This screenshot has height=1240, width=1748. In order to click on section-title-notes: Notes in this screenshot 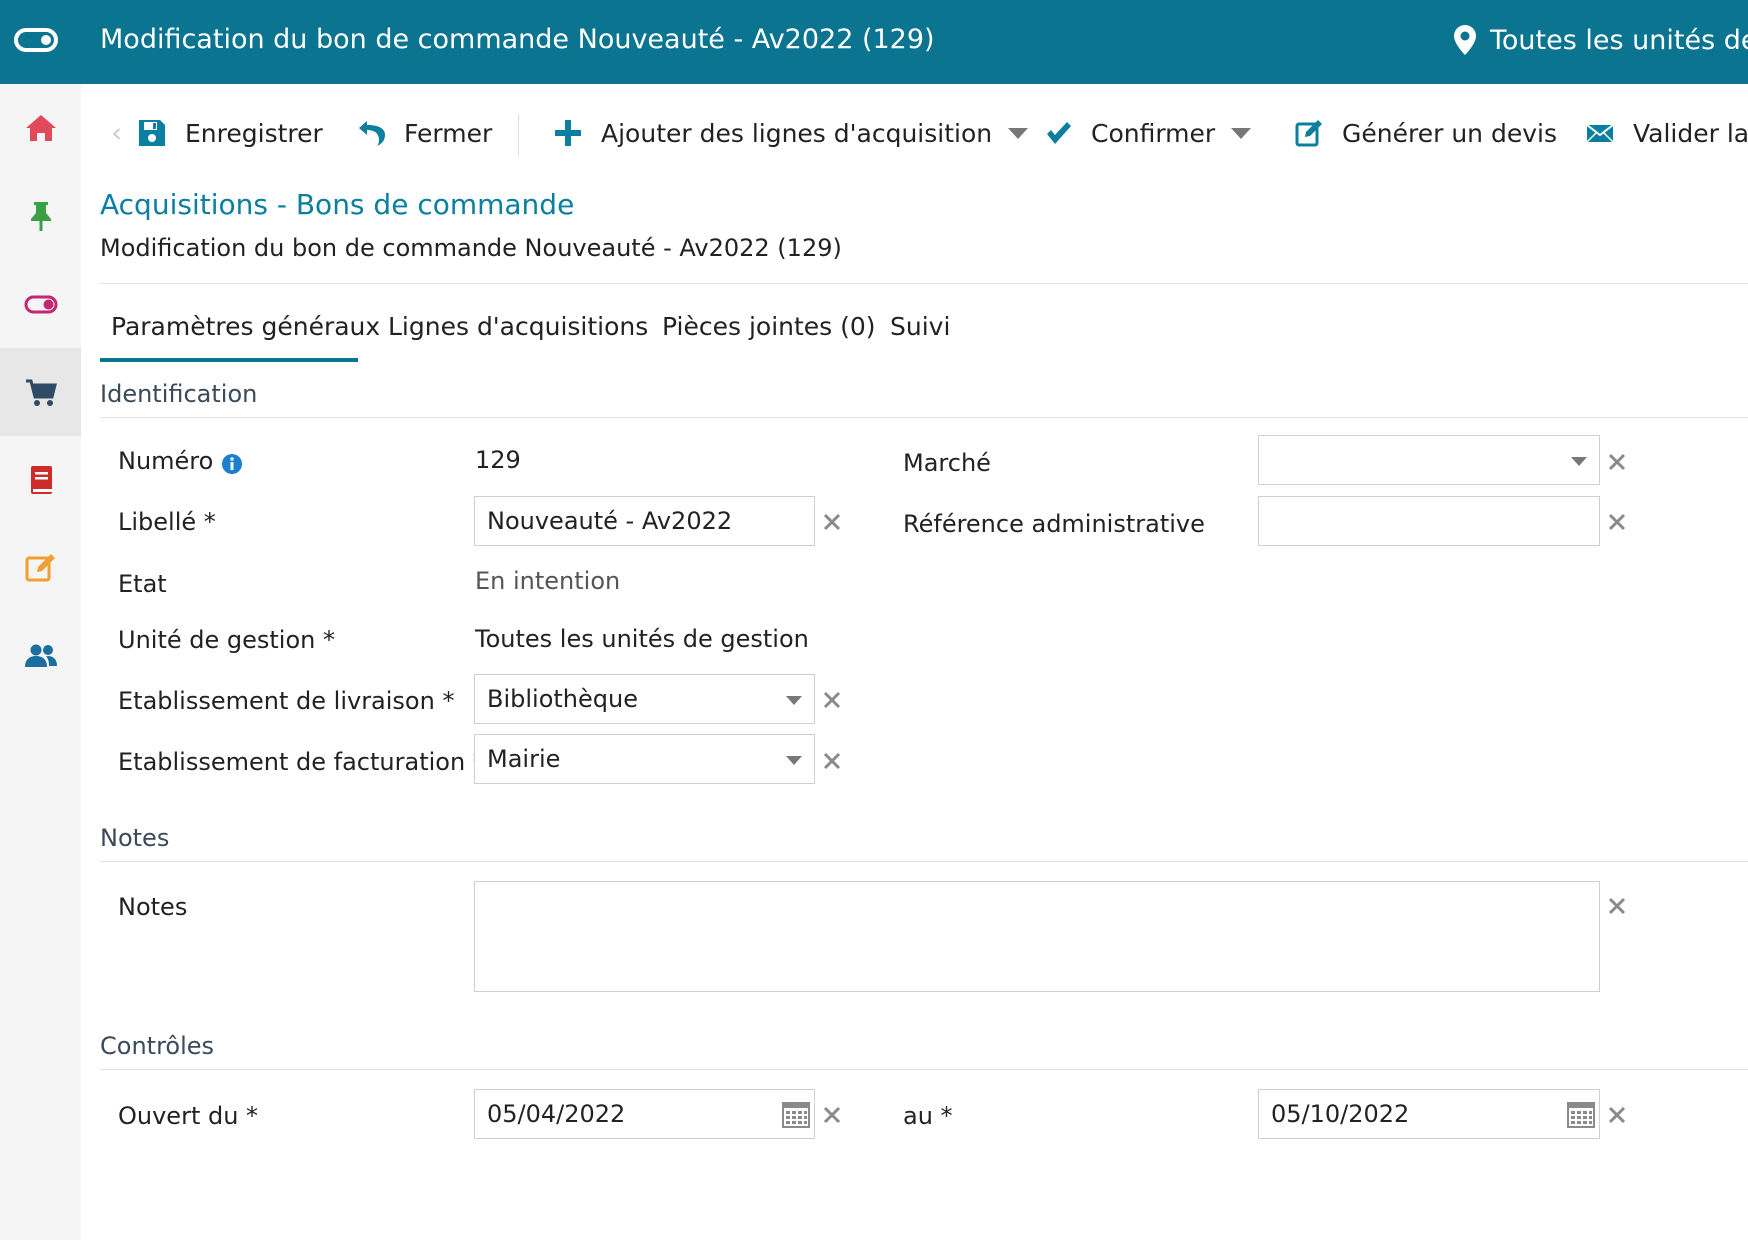, I will do `click(135, 838)`.